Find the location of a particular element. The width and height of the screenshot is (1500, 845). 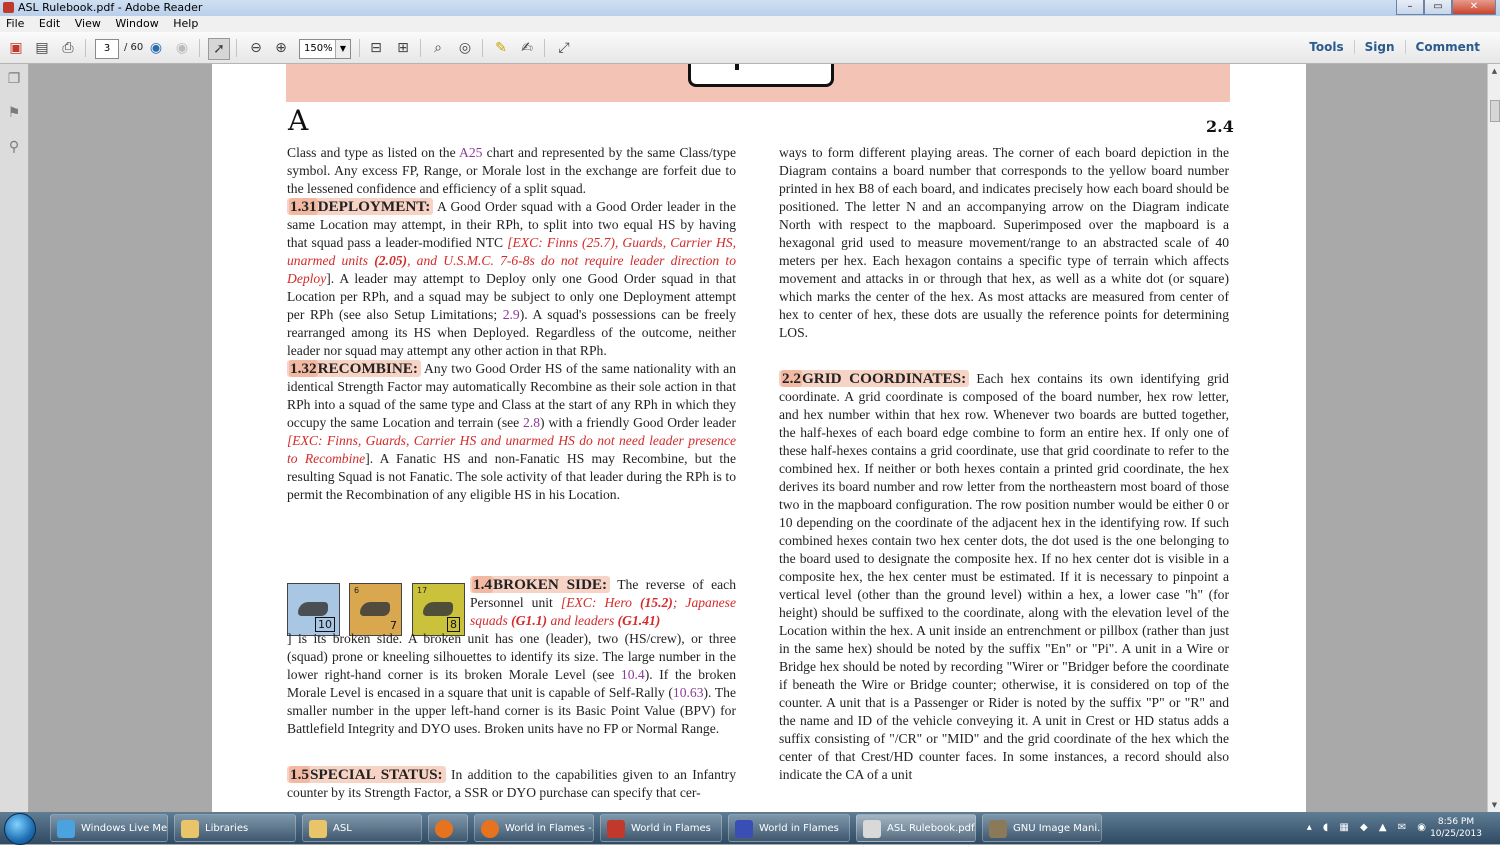

rule-heading: 2.2GRID COORDINATES: is located at coordinates (874, 378).